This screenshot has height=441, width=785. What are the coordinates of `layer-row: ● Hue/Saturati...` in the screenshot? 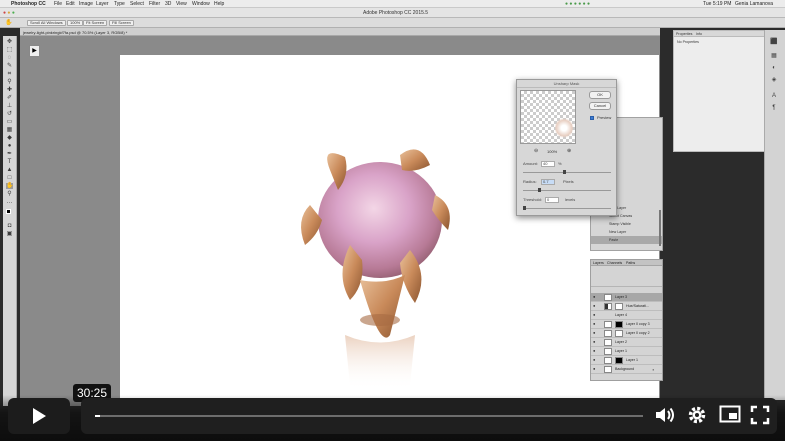 It's located at (626, 306).